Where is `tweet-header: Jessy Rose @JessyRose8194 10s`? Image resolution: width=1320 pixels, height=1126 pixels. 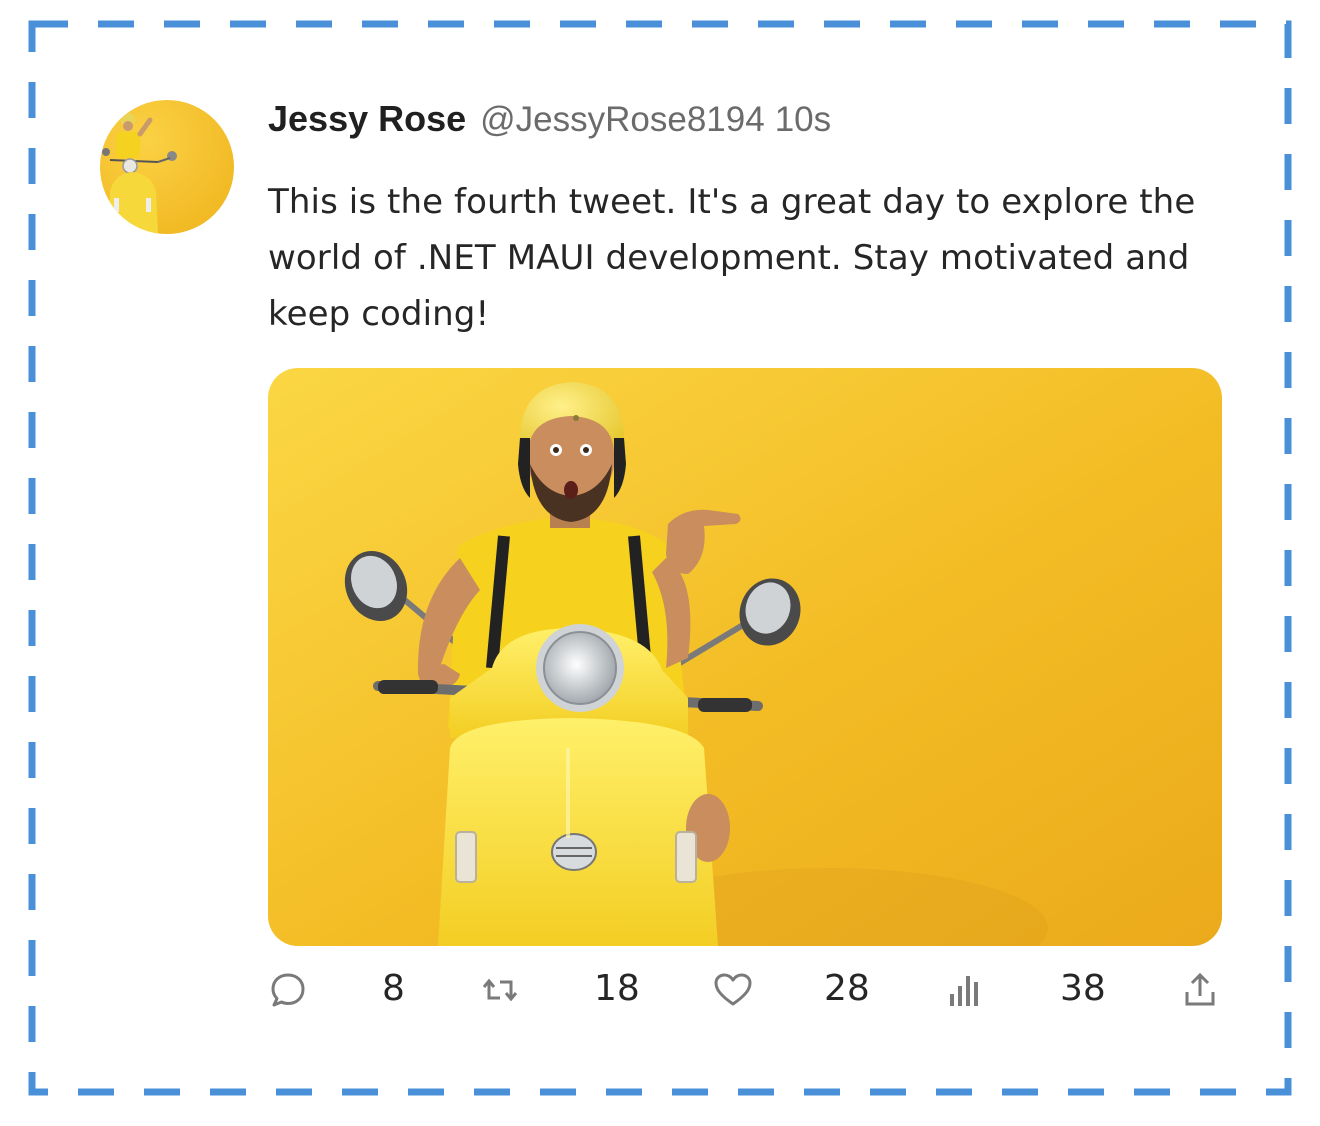
tweet-header: Jessy Rose @JessyRose8194 10s is located at coordinates (549, 120).